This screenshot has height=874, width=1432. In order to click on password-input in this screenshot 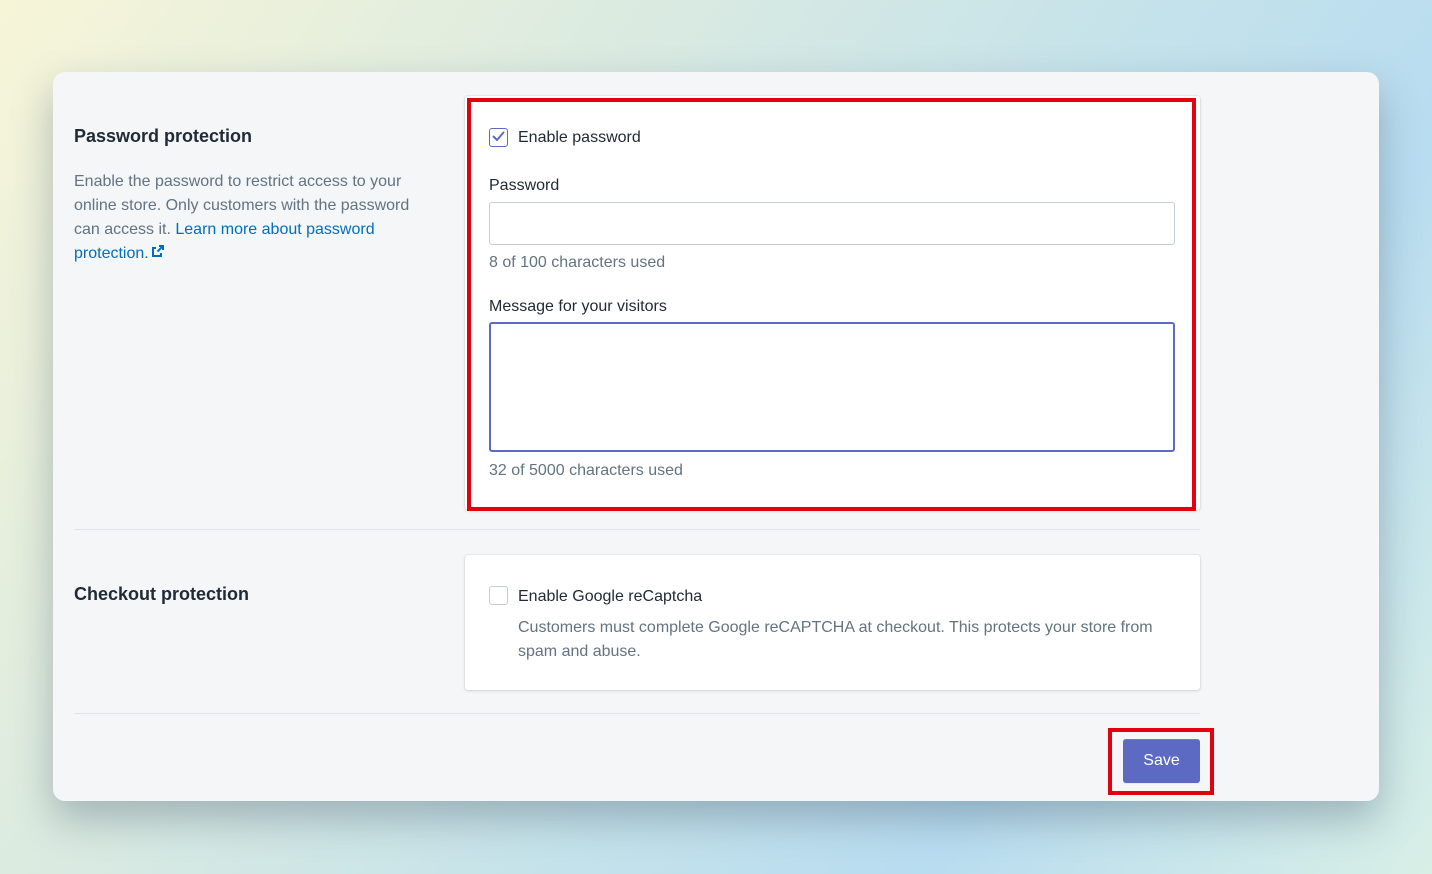, I will do `click(832, 223)`.